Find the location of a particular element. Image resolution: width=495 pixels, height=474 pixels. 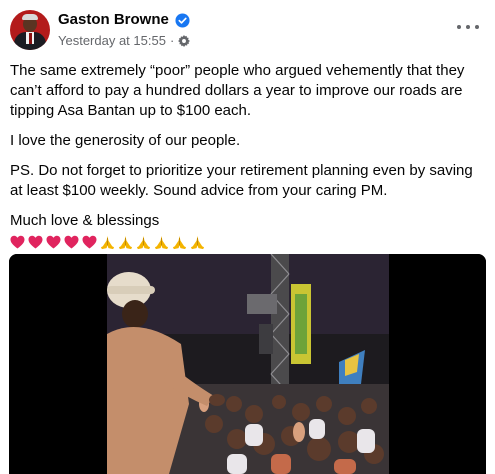

post-paragraph: Much love & blessings is located at coordinates (85, 220).